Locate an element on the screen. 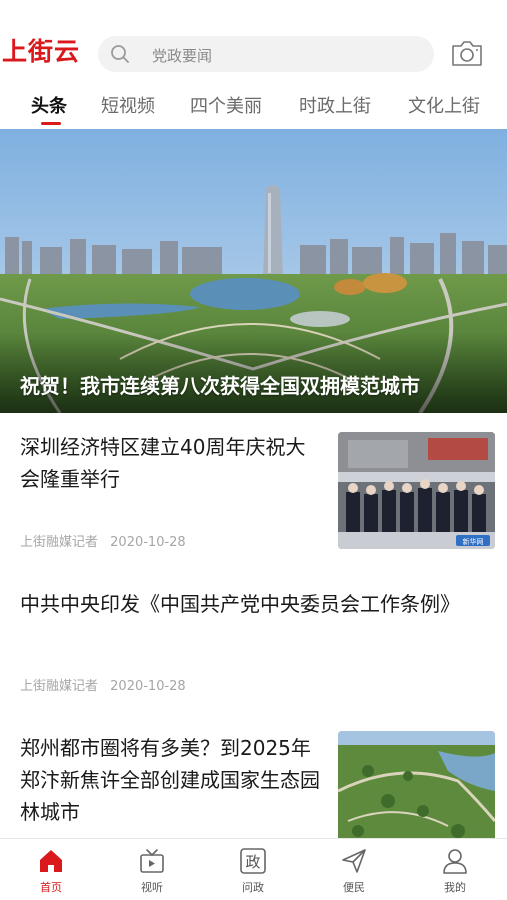 The width and height of the screenshot is (507, 900). top-header: 上街云 党政要闻 is located at coordinates (253, 39).